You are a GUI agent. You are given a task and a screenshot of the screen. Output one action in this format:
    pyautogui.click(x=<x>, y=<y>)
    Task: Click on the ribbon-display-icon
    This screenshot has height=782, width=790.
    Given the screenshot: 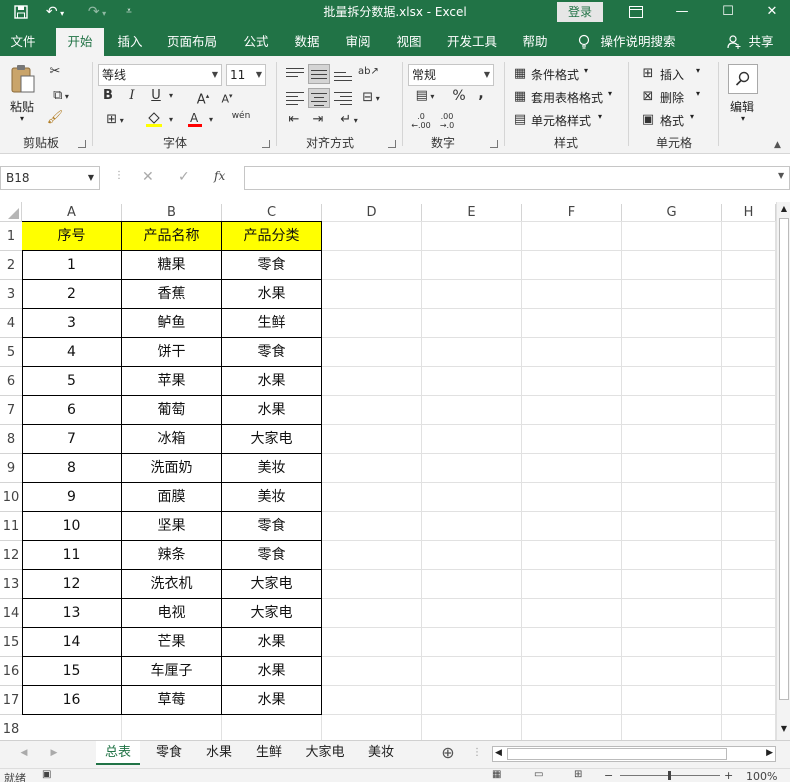 What is the action you would take?
    pyautogui.click(x=636, y=12)
    